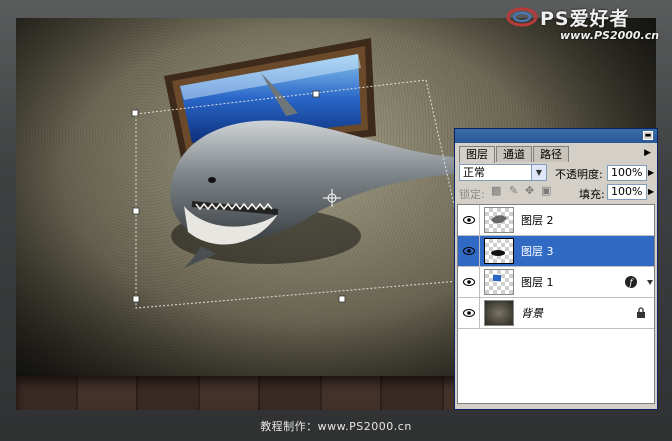  I want to click on footer-caption: 教程制作：www.PS2000.cn, so click(336, 425).